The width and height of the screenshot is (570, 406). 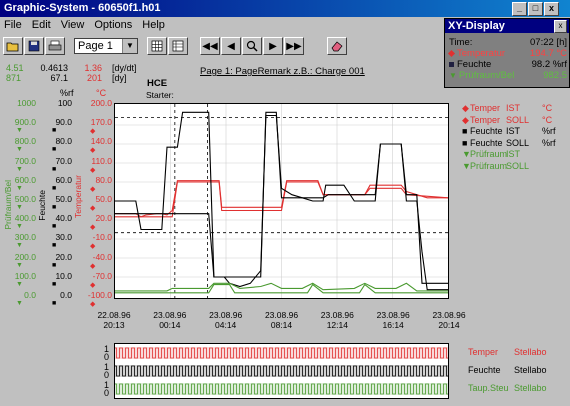 I want to click on legend-marker-icon: ▼, so click(x=466, y=165).